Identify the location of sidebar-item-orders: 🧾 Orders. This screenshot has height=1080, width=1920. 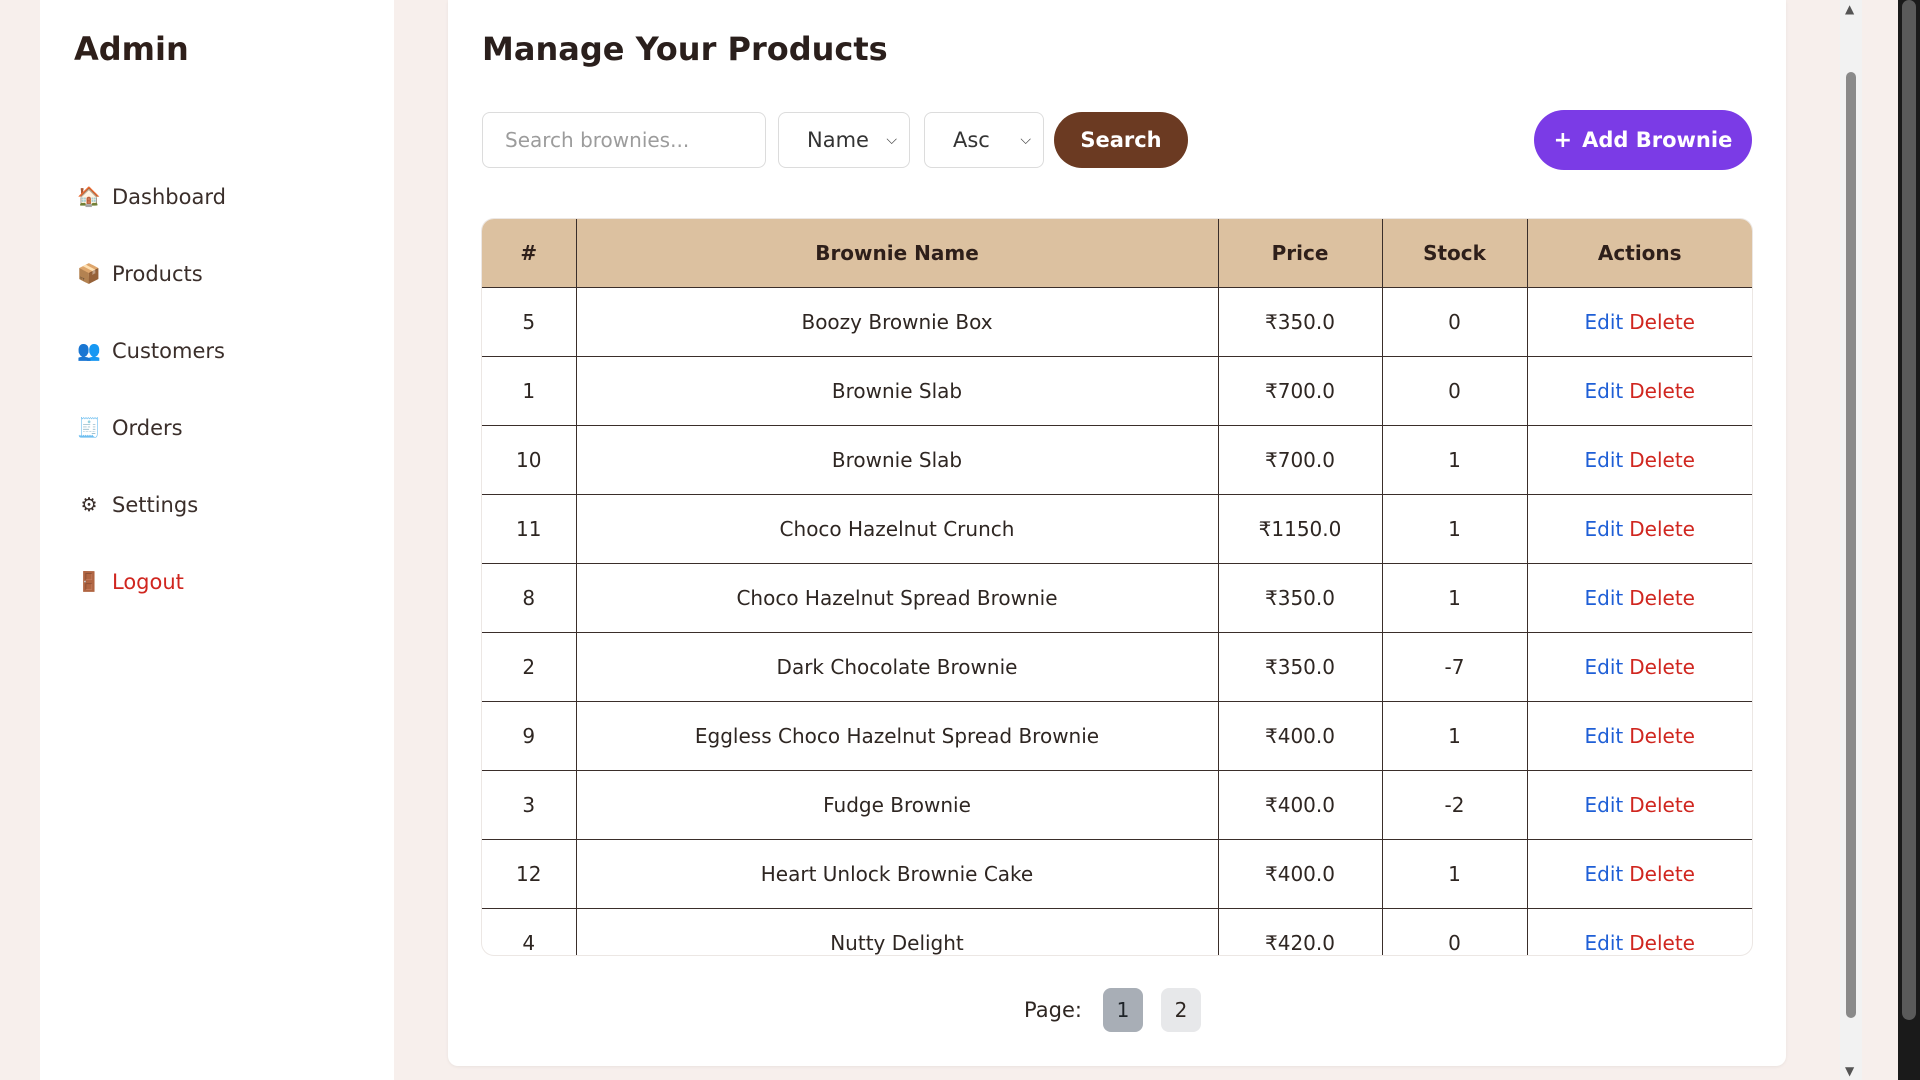
(151, 427).